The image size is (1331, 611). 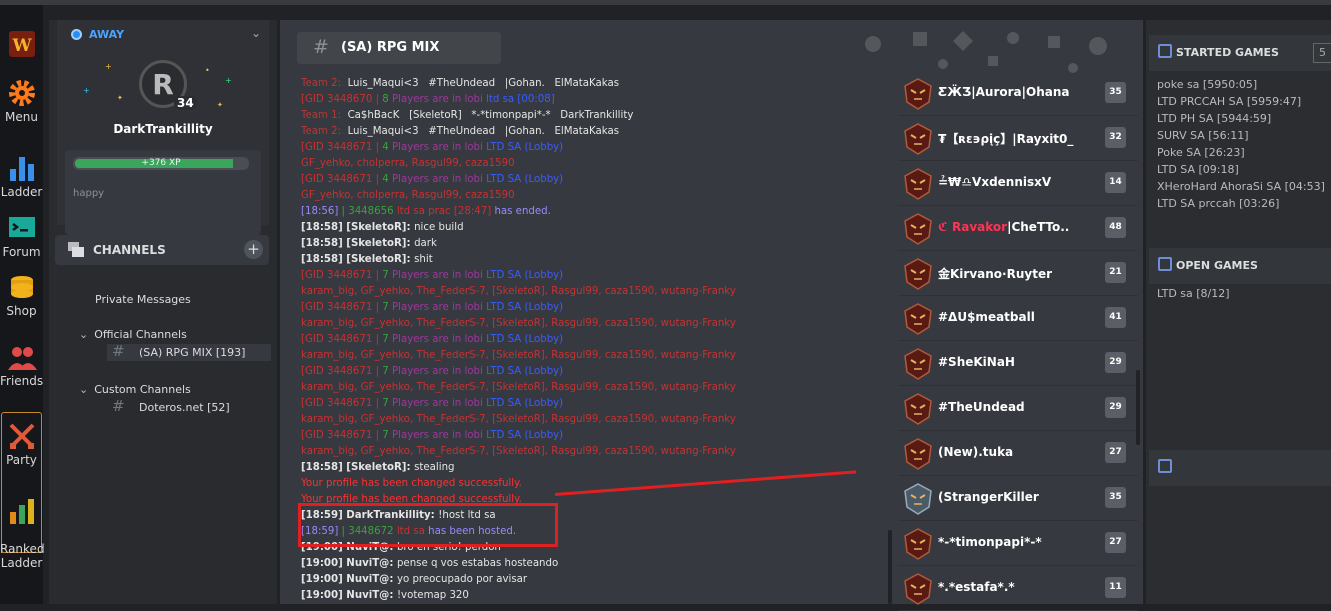 What do you see at coordinates (596, 196) in the screenshot?
I see `chat-line: GF_yehko, cholperra, Rasgul99, caza1590` at bounding box center [596, 196].